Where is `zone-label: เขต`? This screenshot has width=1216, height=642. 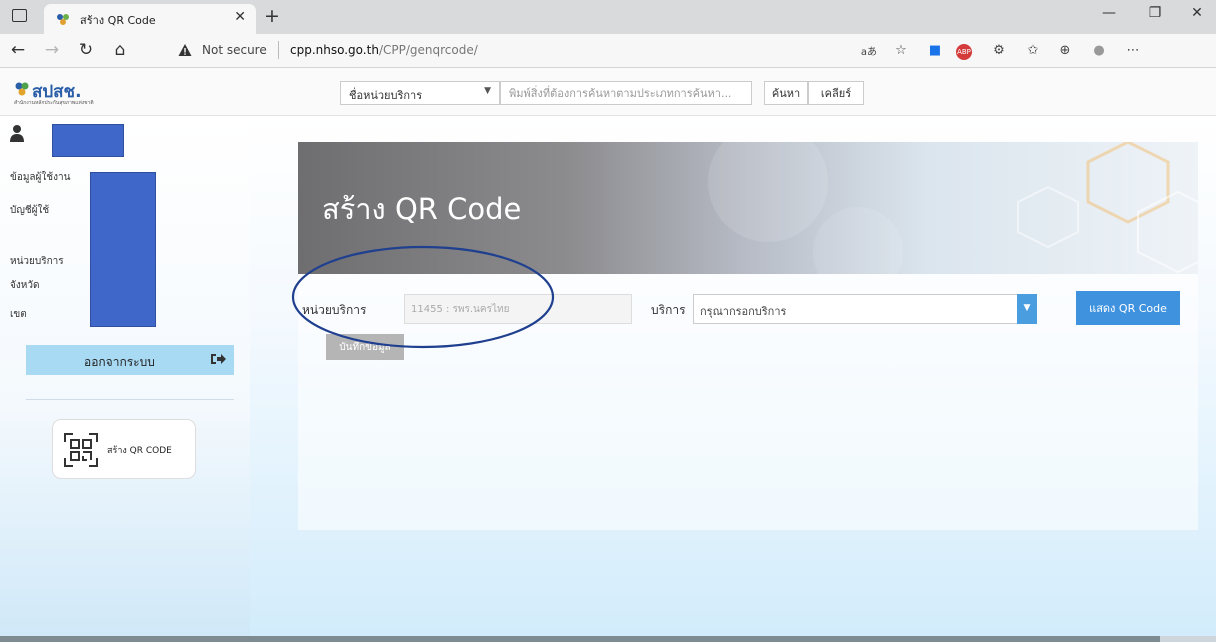
zone-label: เขต is located at coordinates (18, 314).